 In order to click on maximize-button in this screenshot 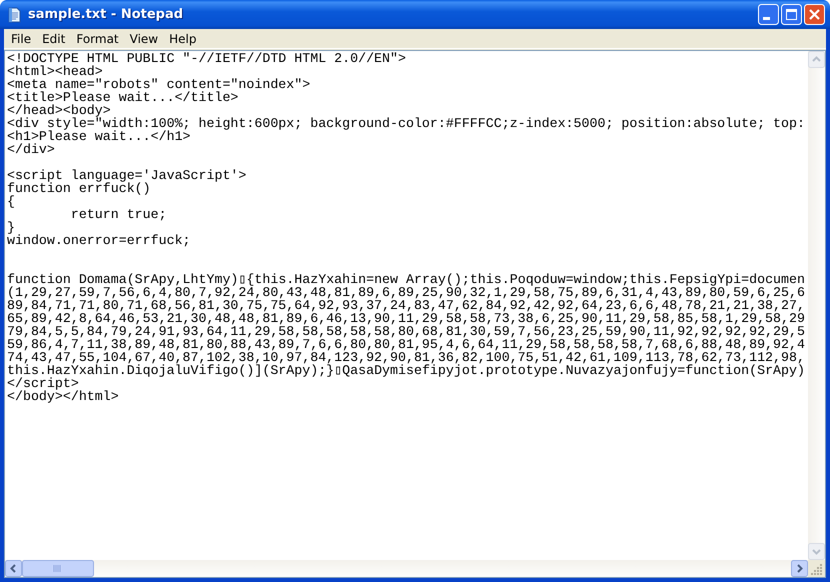, I will do `click(791, 14)`.